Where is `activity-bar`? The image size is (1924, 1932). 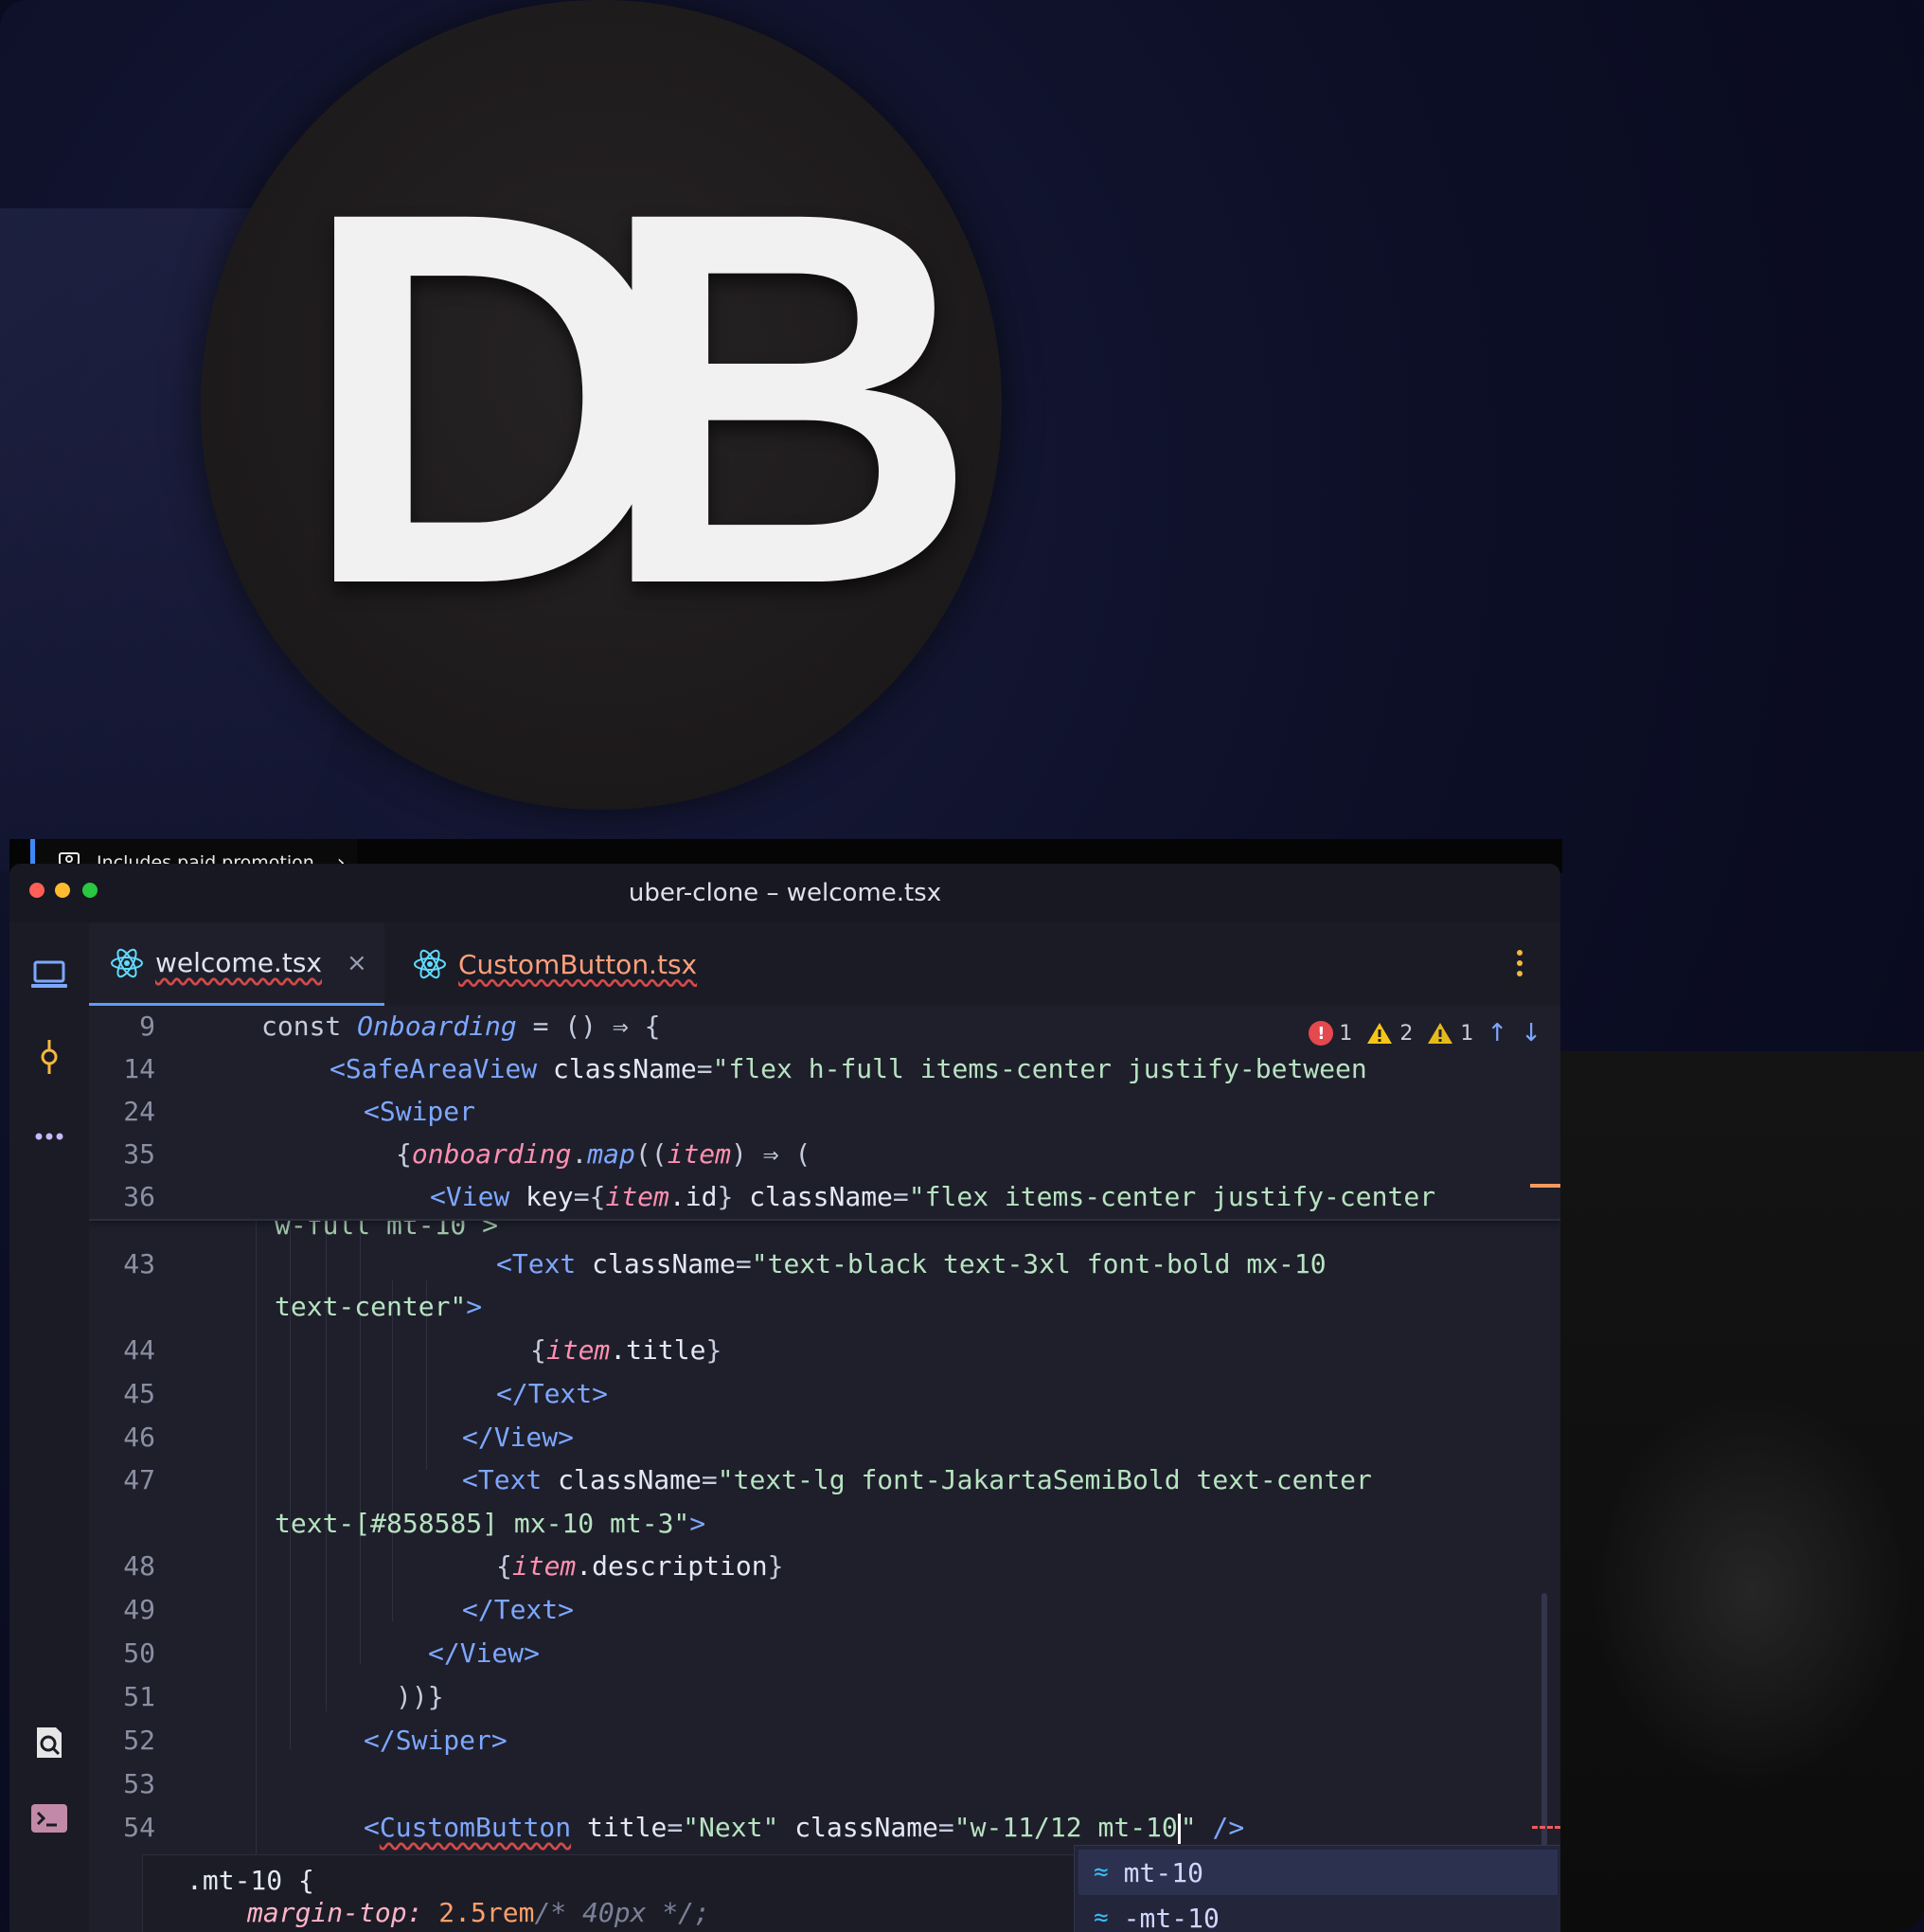 activity-bar is located at coordinates (49, 1427).